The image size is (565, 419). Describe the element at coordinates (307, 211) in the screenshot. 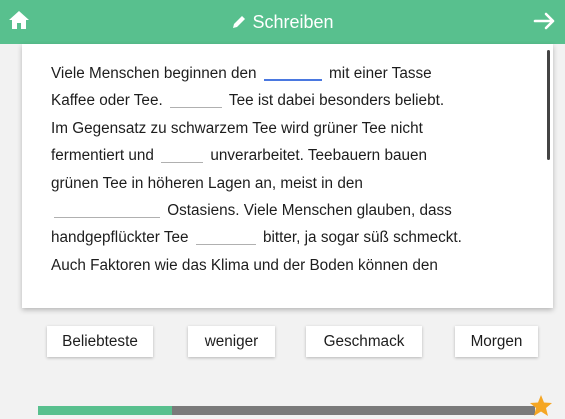

I see `text-segment: Ostasiens. Viele Menschen glauben, dass` at that location.